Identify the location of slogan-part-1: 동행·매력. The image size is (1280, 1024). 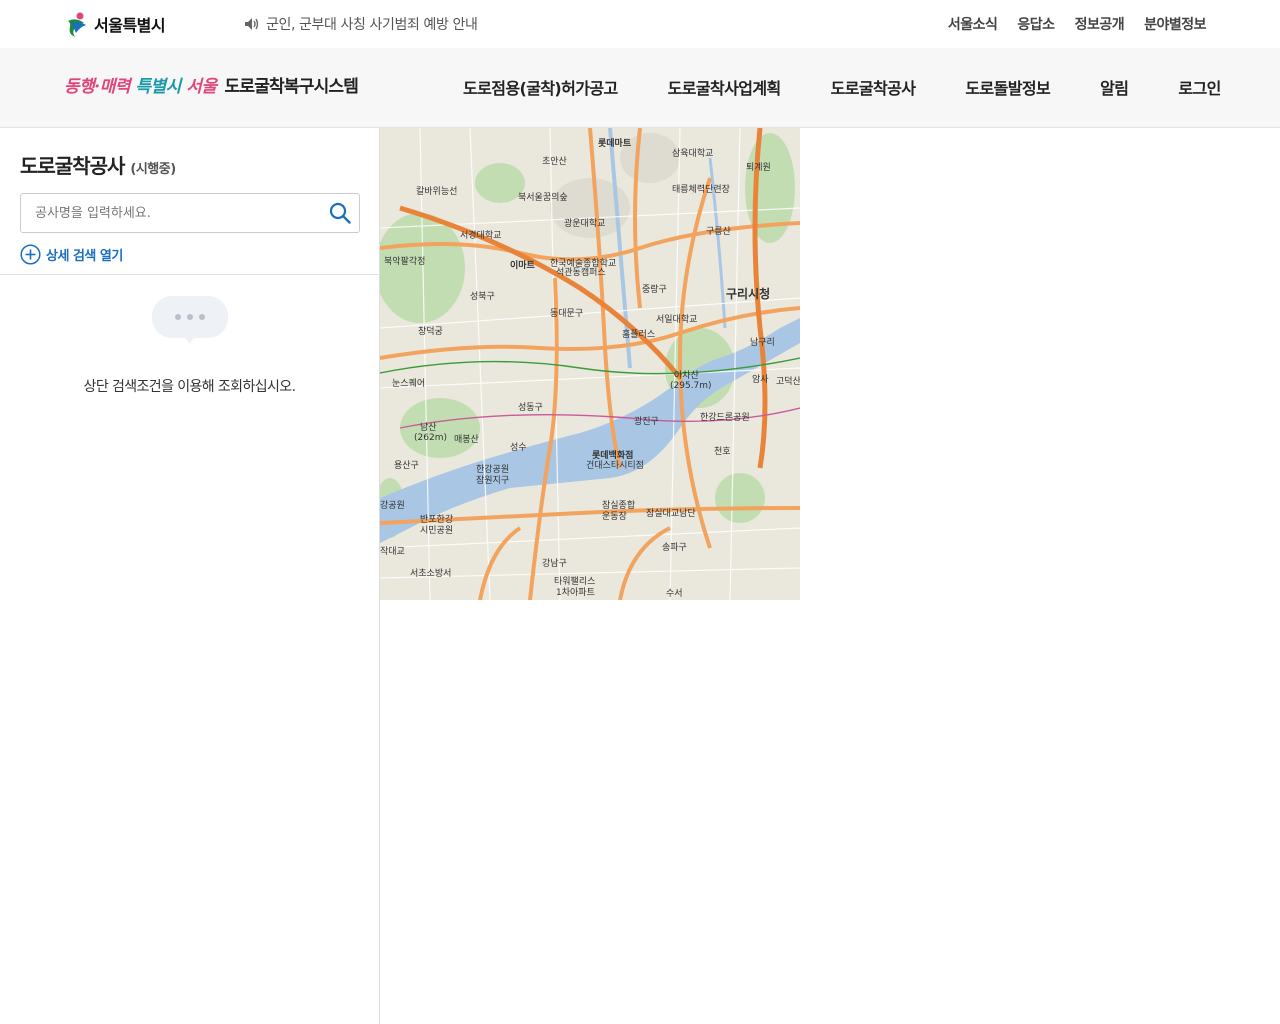
(97, 87).